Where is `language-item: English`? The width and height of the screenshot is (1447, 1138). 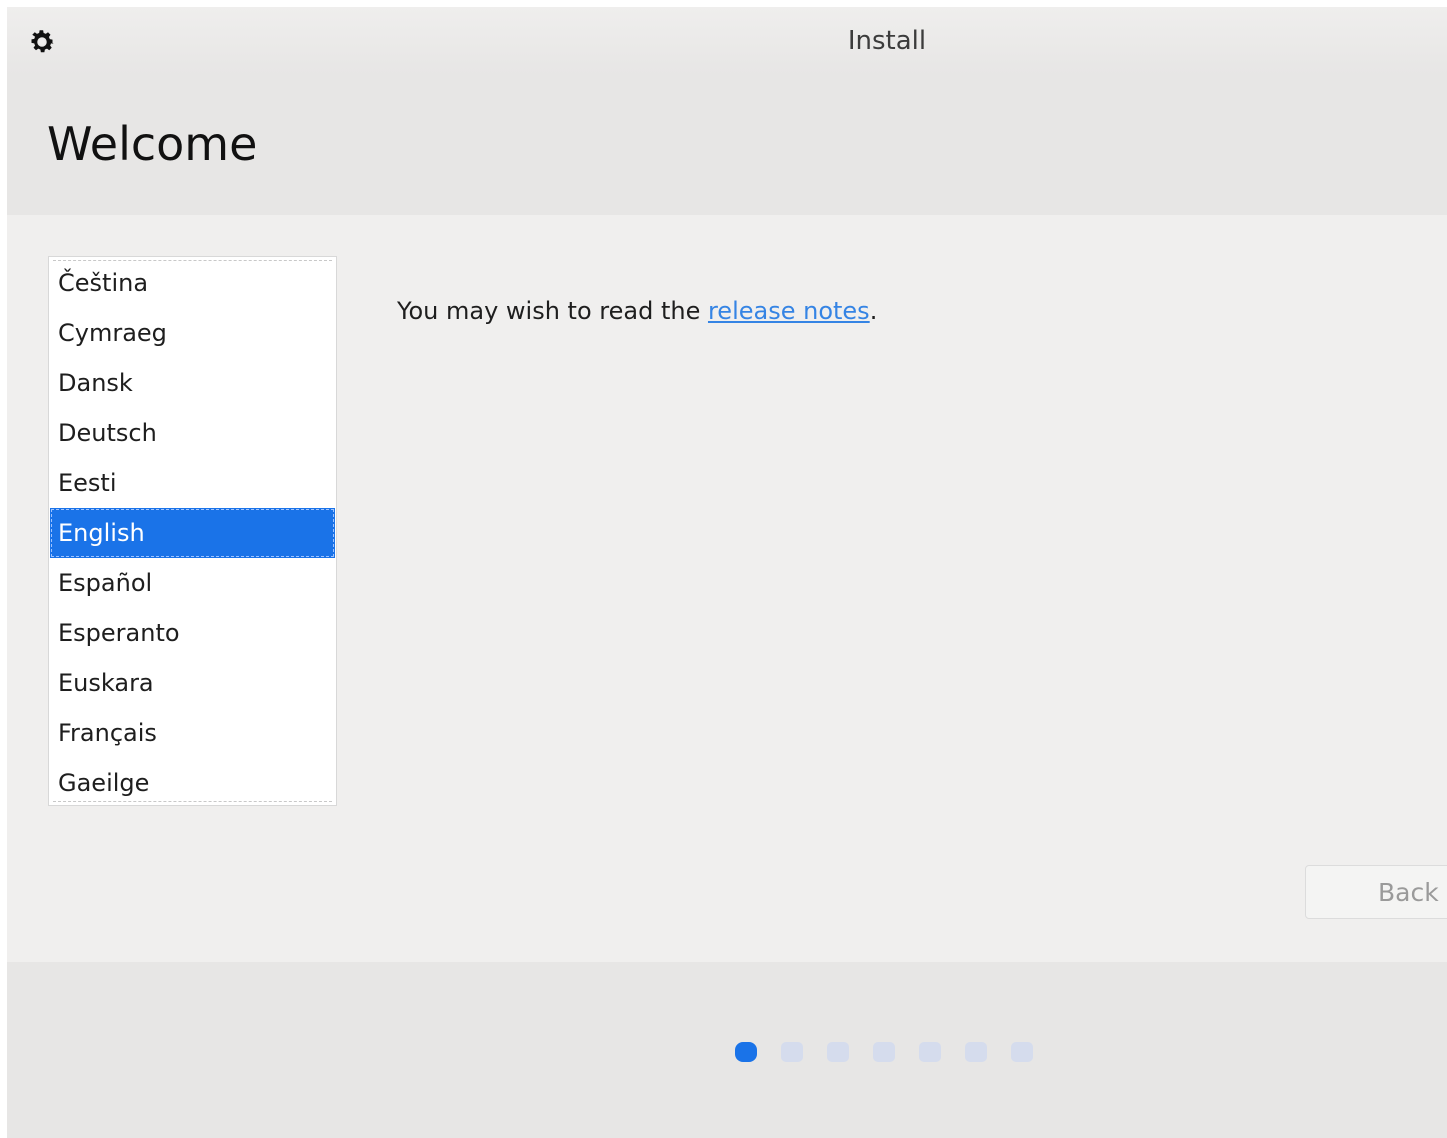
language-item: English is located at coordinates (192, 533).